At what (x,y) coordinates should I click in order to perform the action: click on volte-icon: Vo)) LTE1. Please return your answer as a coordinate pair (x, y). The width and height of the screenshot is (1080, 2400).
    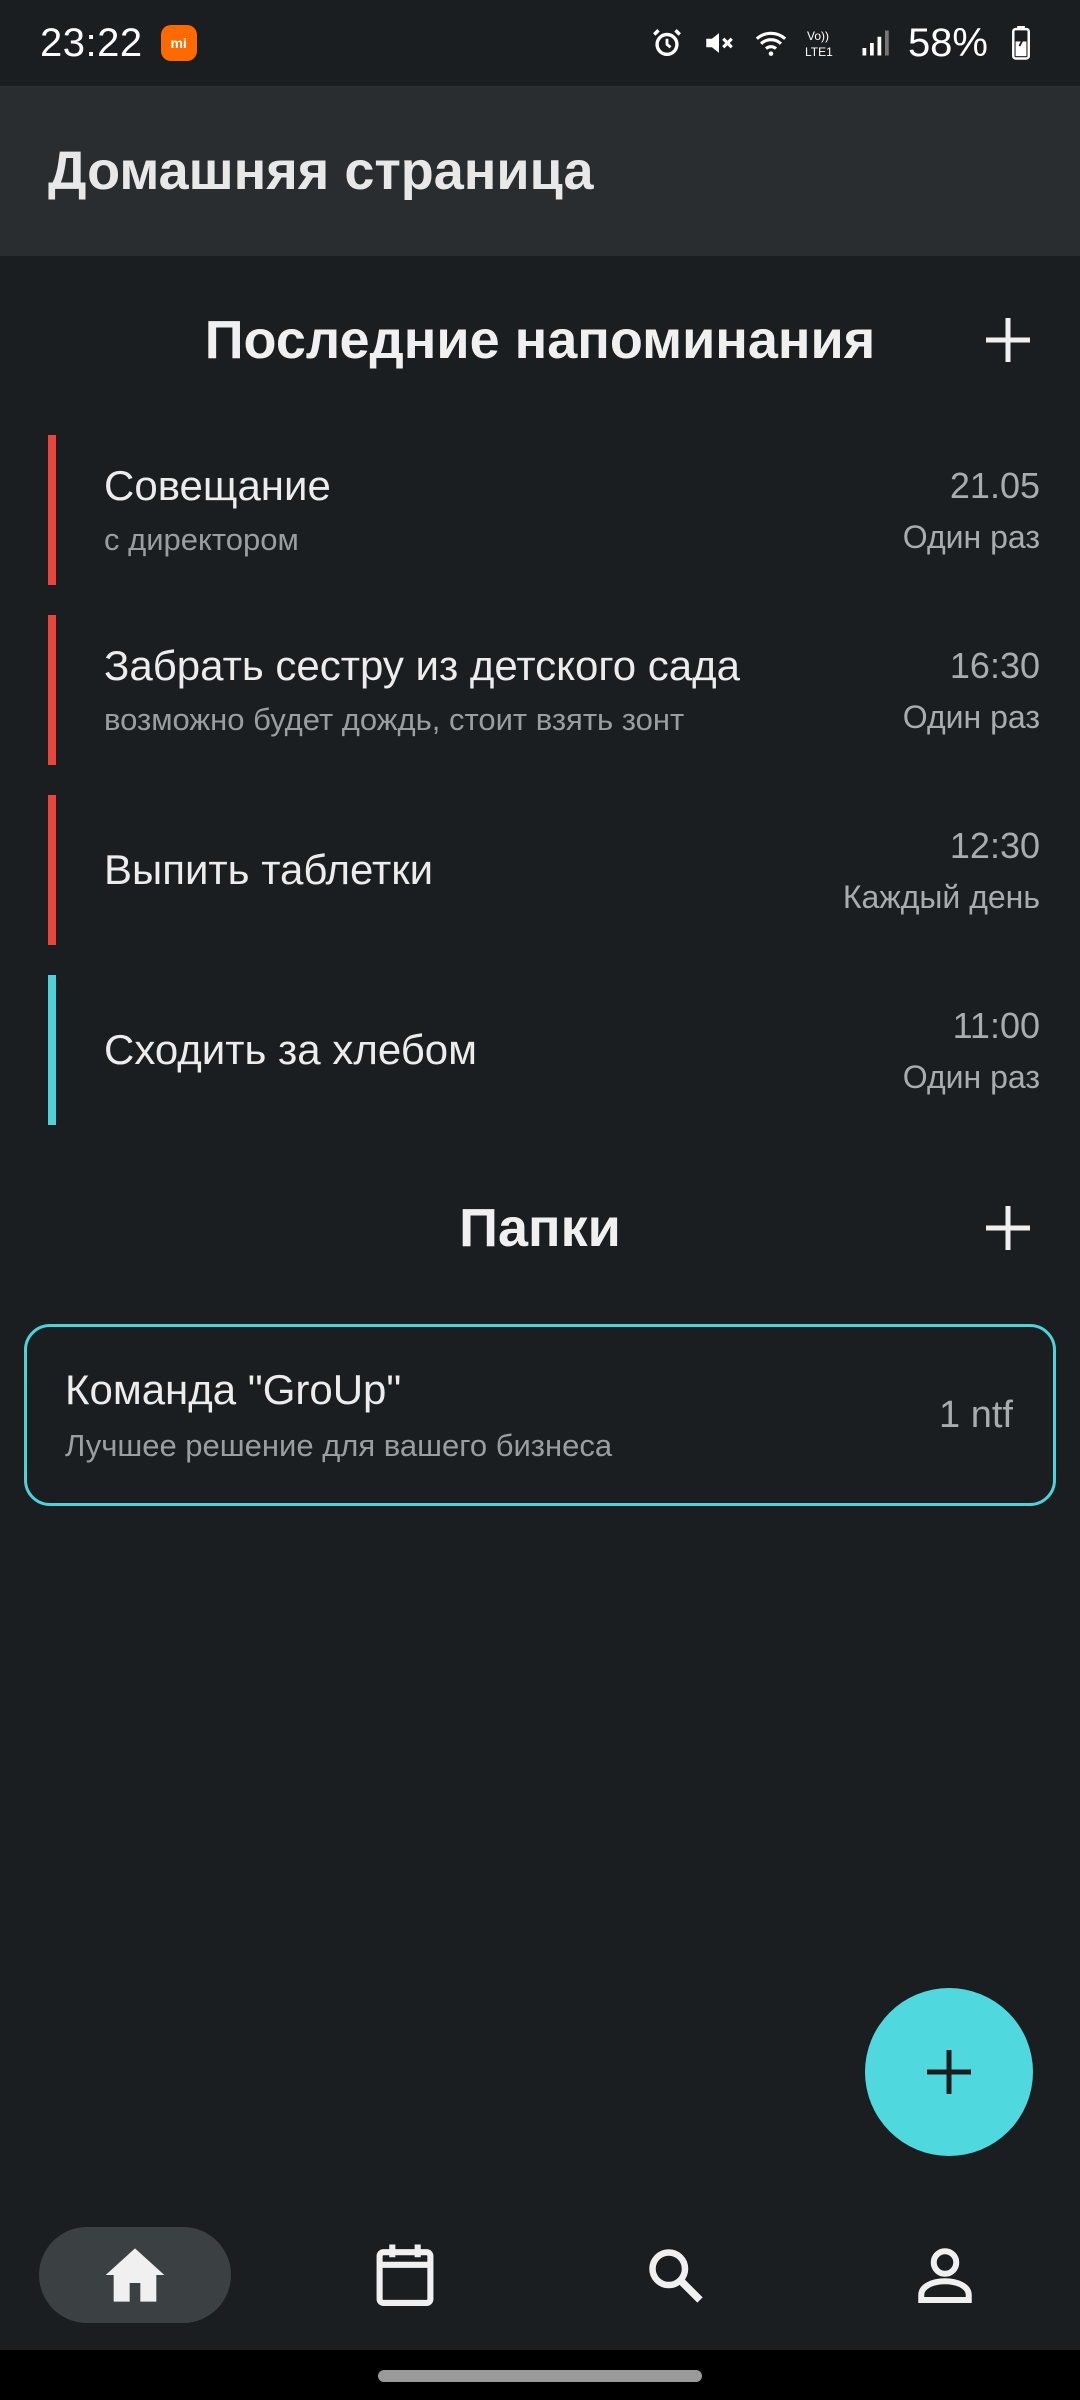
    Looking at the image, I should click on (823, 43).